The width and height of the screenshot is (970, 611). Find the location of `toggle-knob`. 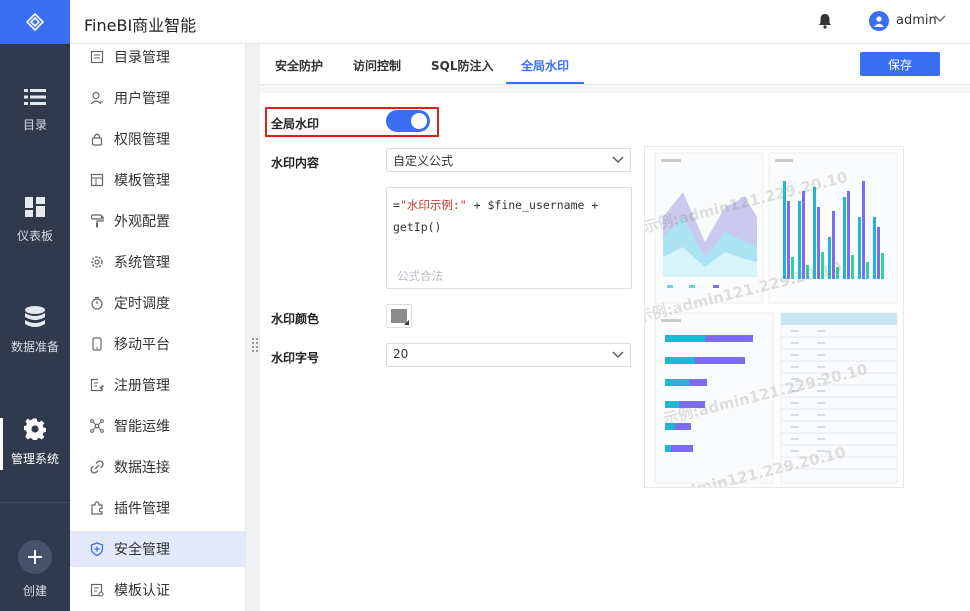

toggle-knob is located at coordinates (419, 121).